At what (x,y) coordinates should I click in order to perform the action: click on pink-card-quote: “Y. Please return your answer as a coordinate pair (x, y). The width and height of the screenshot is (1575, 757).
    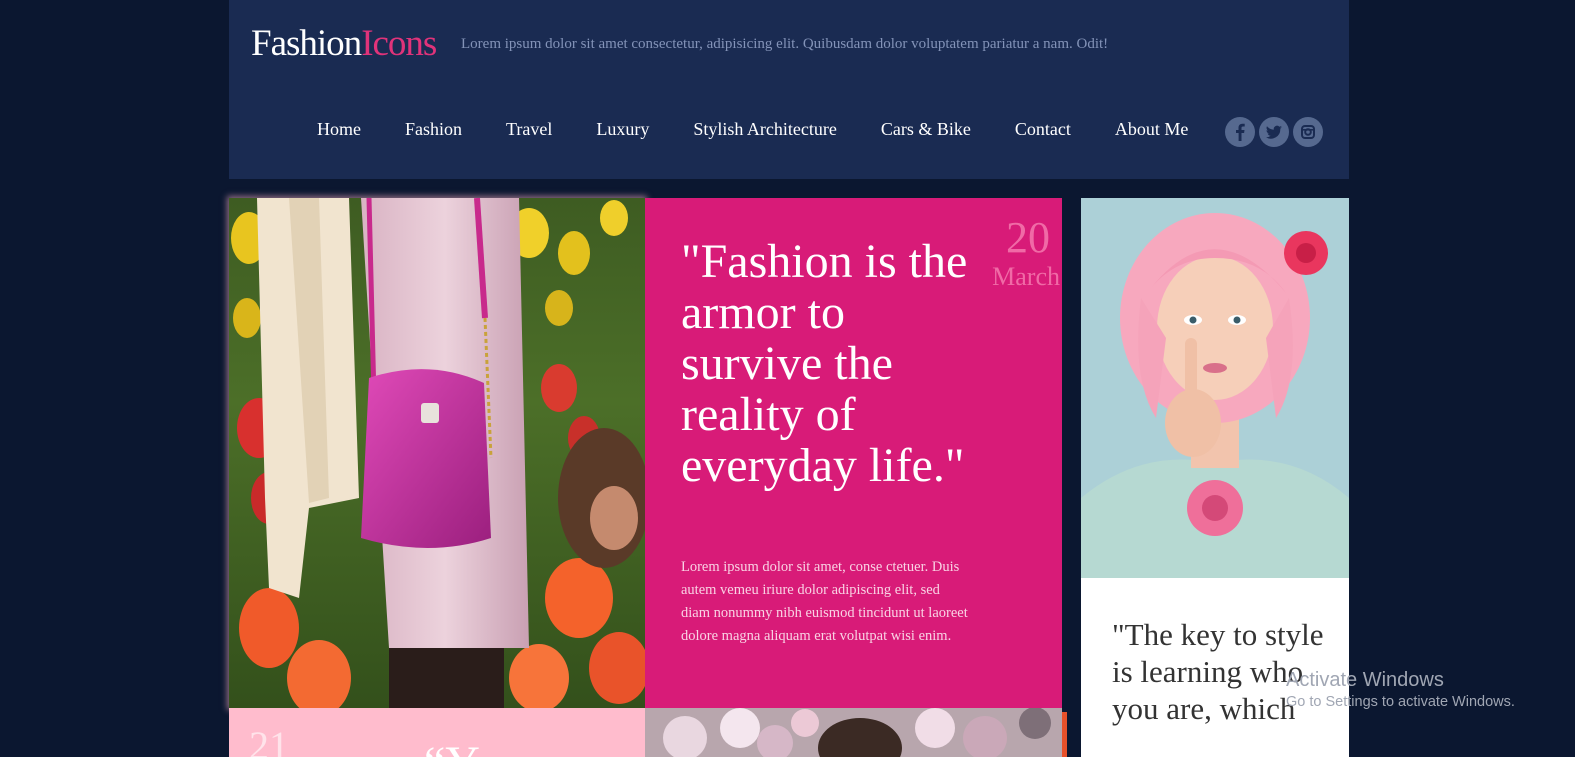
    Looking at the image, I should click on (452, 746).